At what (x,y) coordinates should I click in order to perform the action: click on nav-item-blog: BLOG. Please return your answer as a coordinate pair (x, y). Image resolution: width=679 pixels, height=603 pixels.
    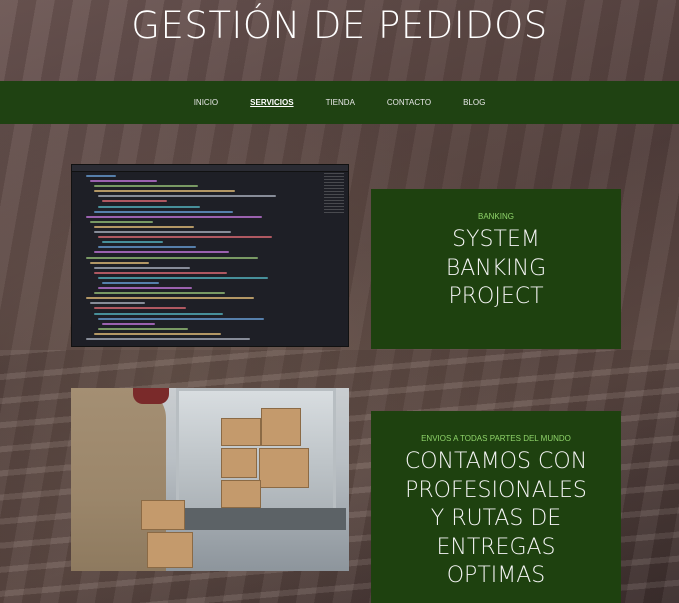
    Looking at the image, I should click on (474, 102).